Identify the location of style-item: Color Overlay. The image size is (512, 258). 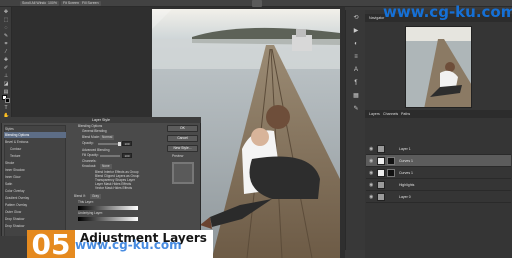
(35, 191).